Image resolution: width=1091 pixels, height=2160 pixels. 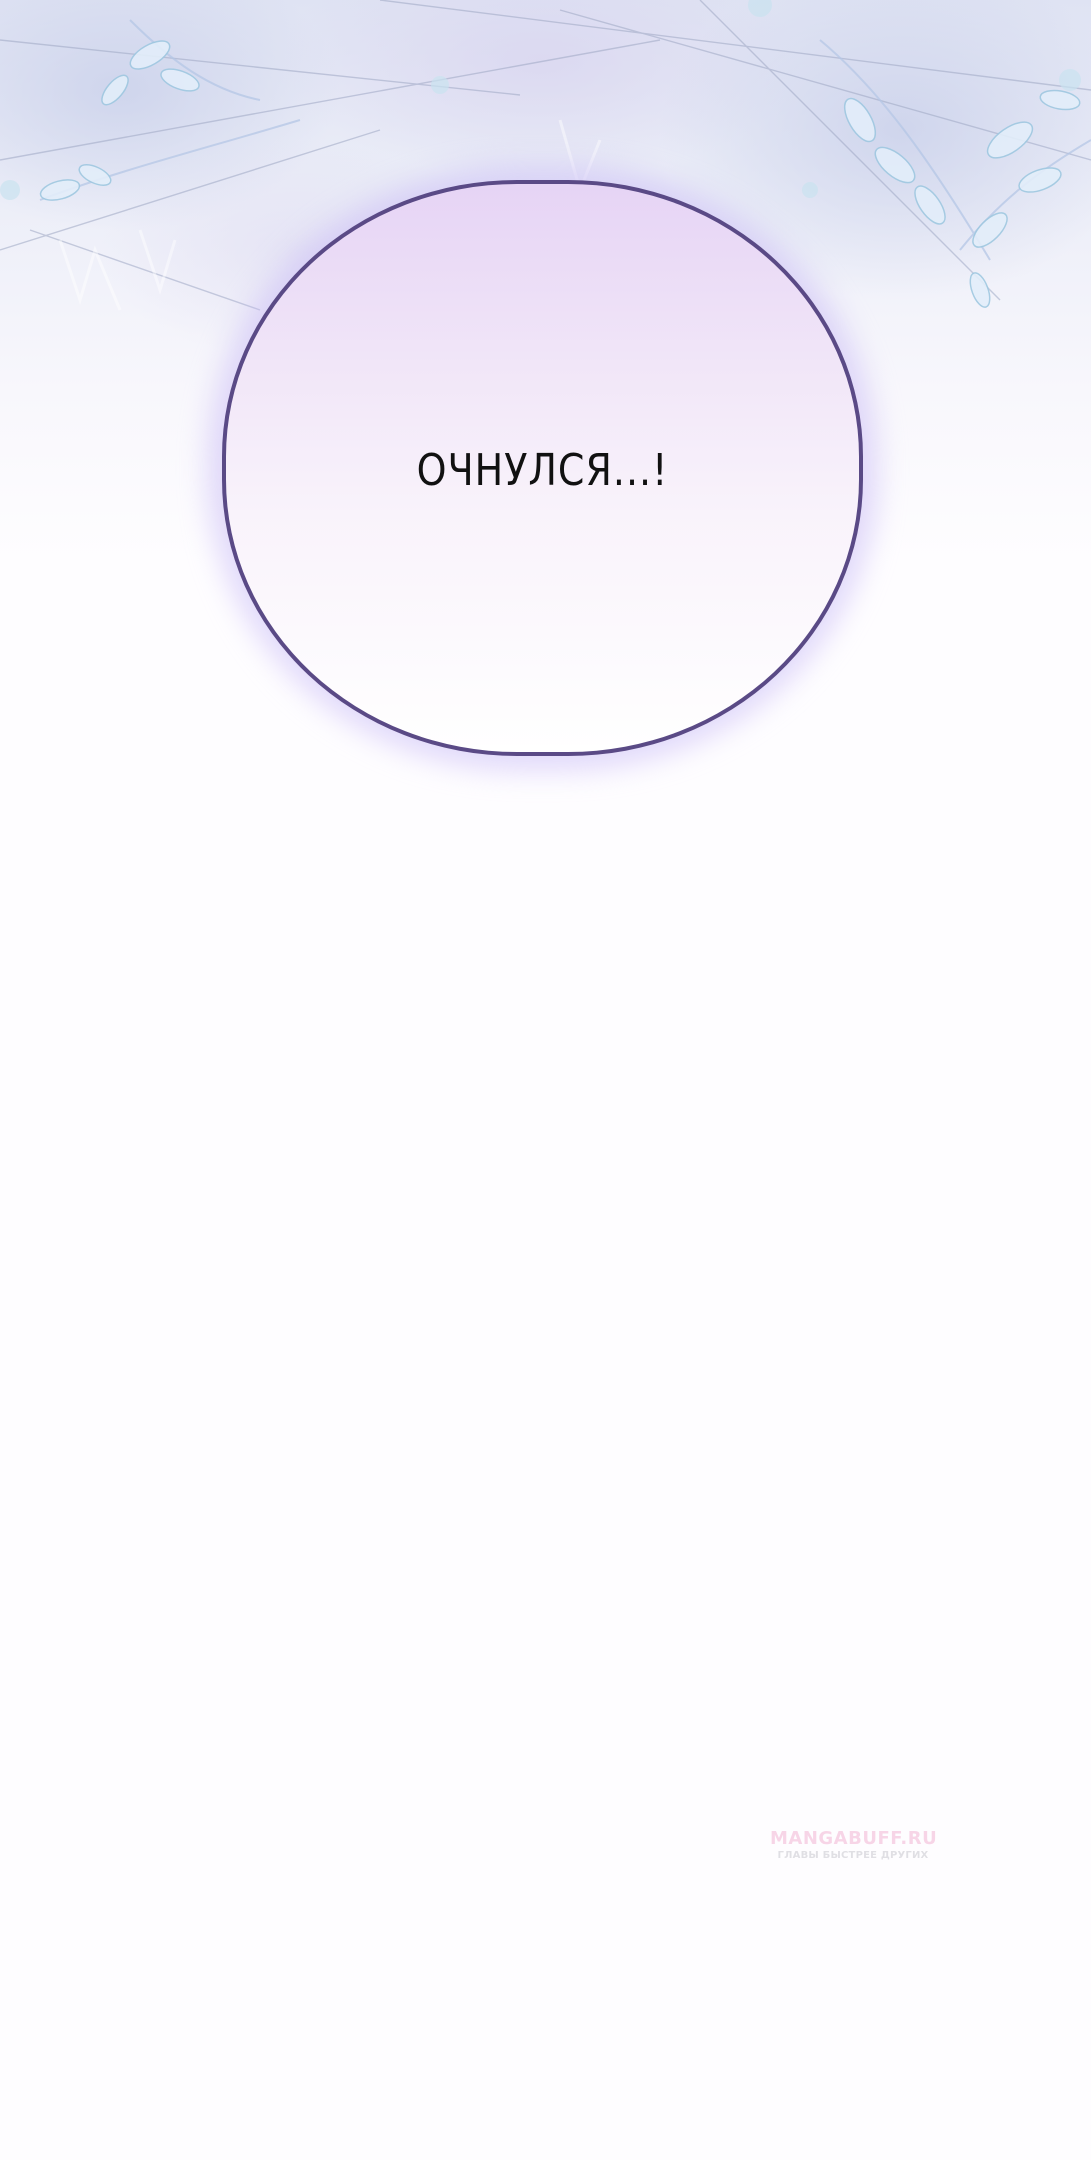 I want to click on watermark-tagline: ГЛАВЫ БЫСТРЕЕ ДРУГИХ, so click(x=853, y=1855).